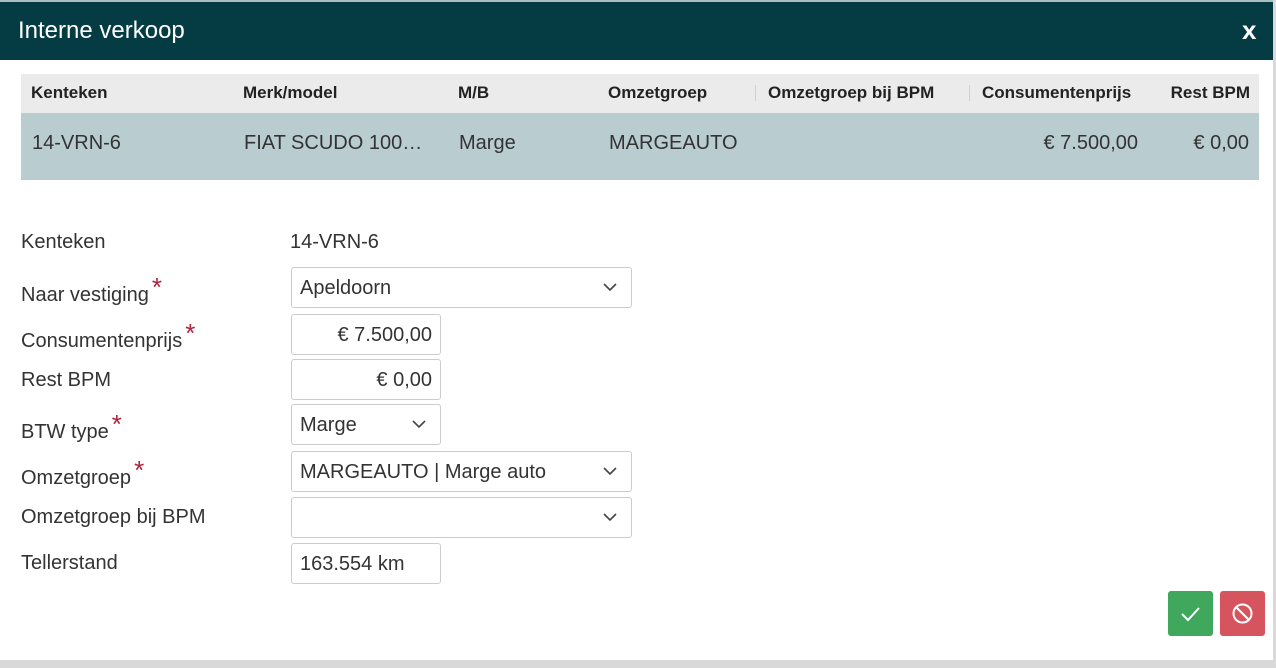  What do you see at coordinates (1090, 143) in the screenshot?
I see `cell-consumentenprijs: € 7.500,00` at bounding box center [1090, 143].